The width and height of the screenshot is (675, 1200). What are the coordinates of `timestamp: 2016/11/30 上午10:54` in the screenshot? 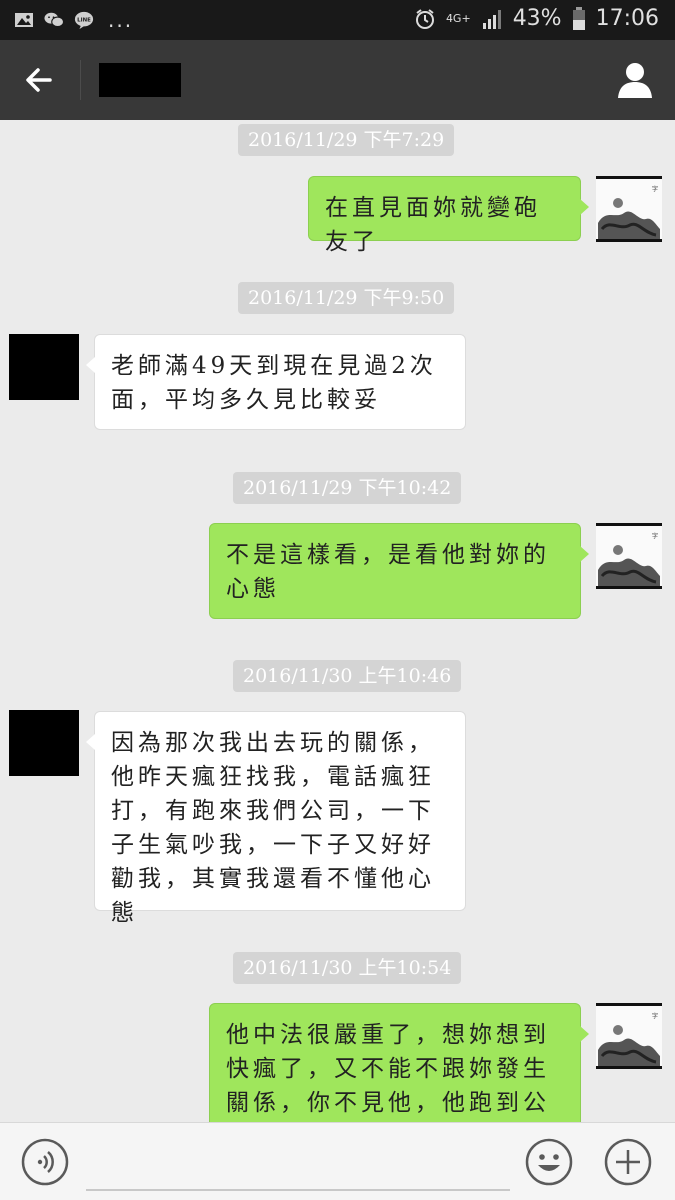 It's located at (347, 968).